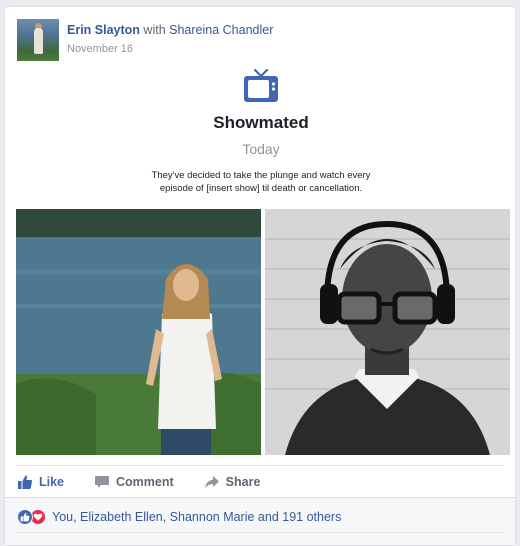 The width and height of the screenshot is (520, 546). What do you see at coordinates (243, 481) in the screenshot?
I see `share-label: Share` at bounding box center [243, 481].